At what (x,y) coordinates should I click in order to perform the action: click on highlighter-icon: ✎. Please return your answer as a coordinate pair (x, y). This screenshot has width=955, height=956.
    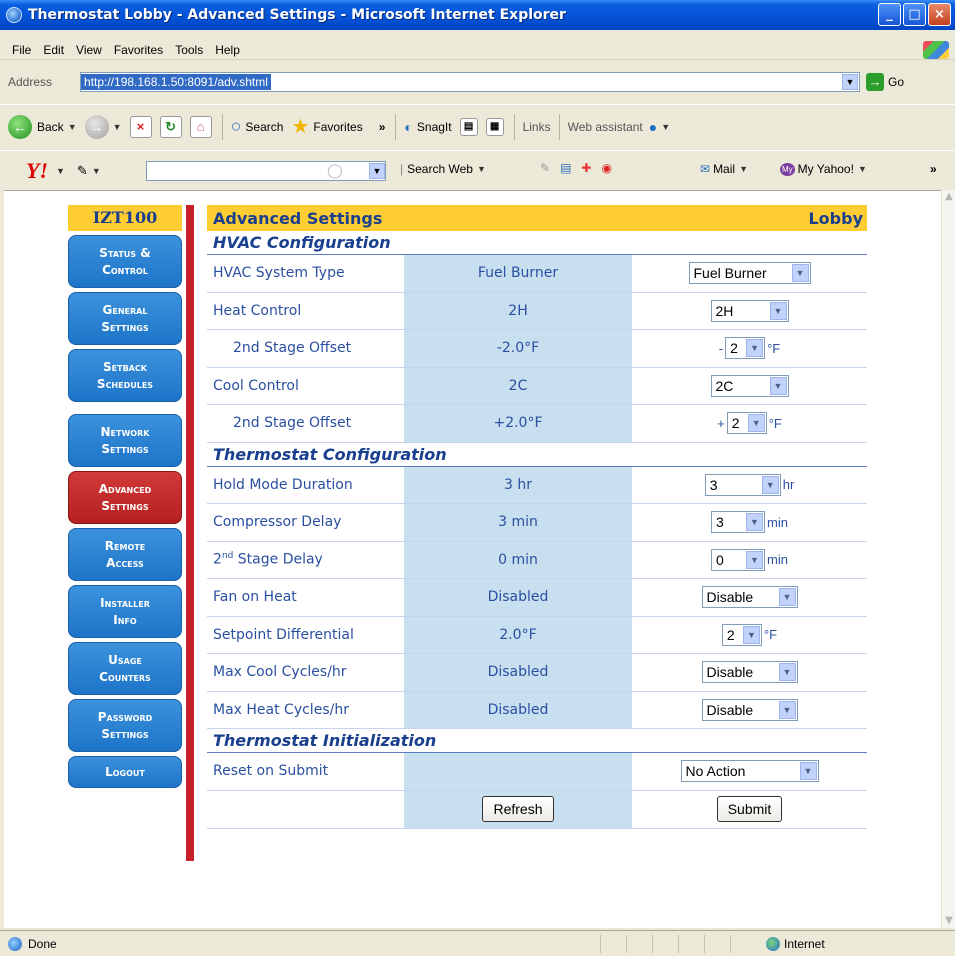
    Looking at the image, I should click on (545, 168).